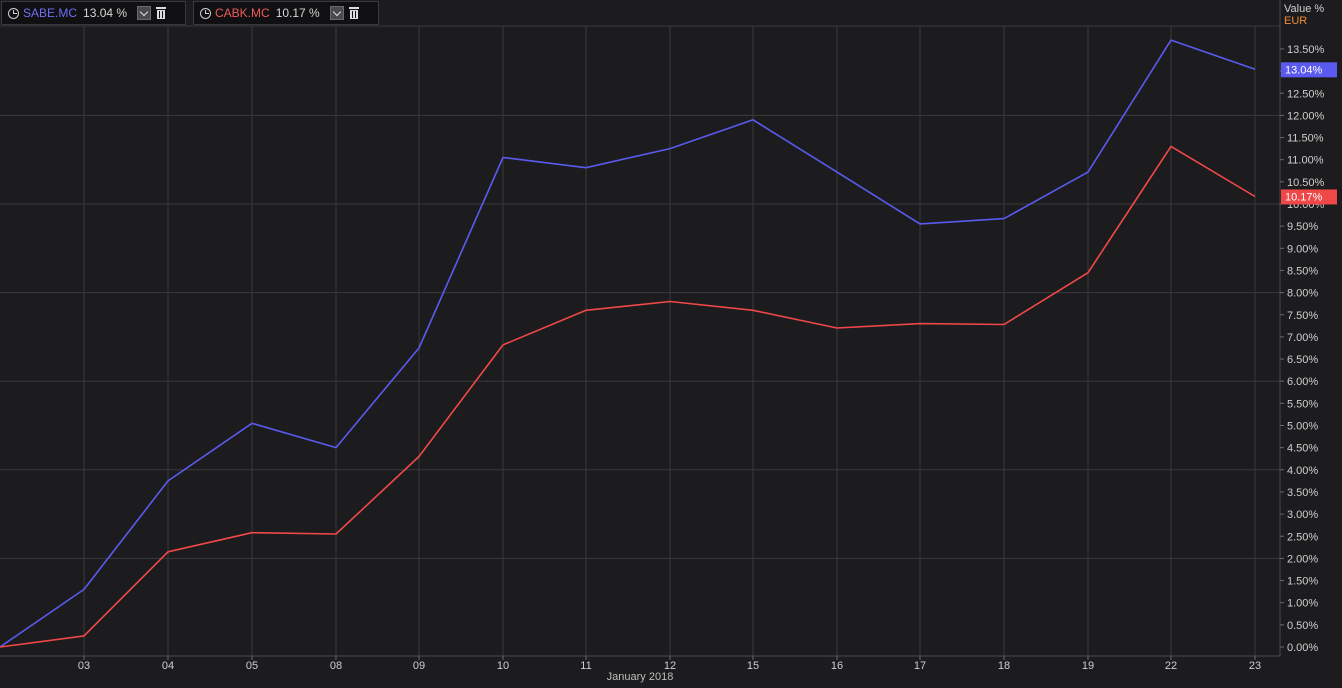 Image resolution: width=1342 pixels, height=688 pixels. I want to click on x-tick-label: 22, so click(1171, 666).